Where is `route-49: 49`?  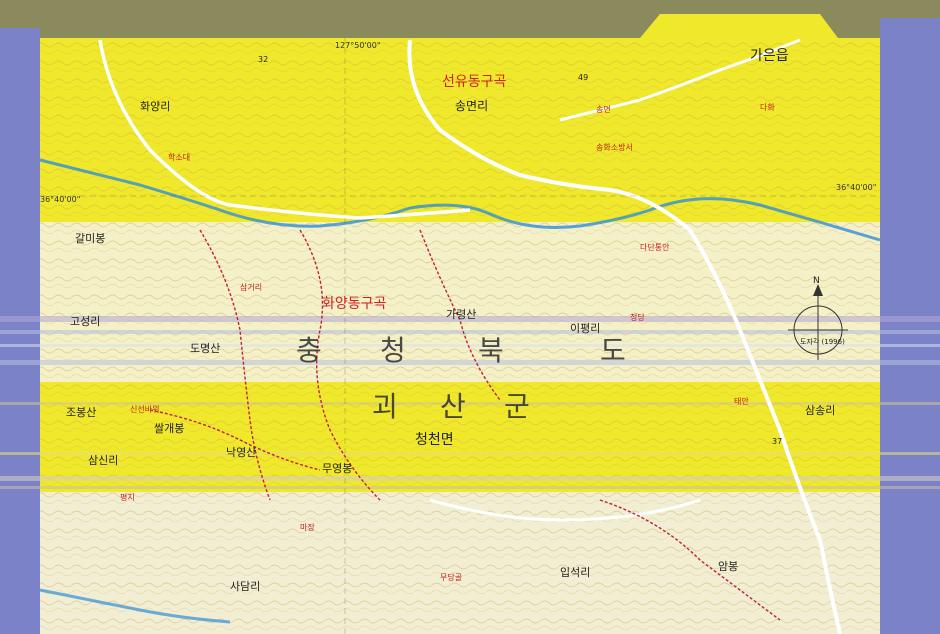
route-49: 49 is located at coordinates (583, 77).